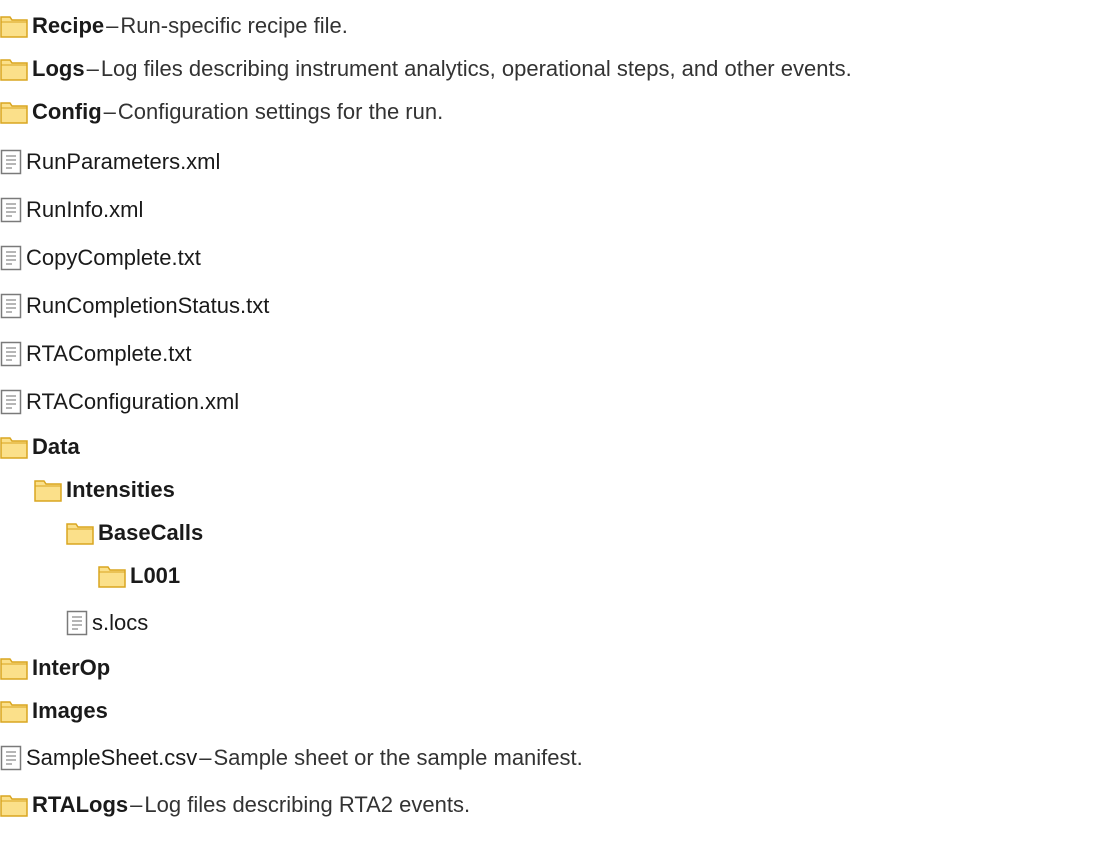 This screenshot has width=1094, height=853. What do you see at coordinates (120, 622) in the screenshot?
I see `item-name: s.locs` at bounding box center [120, 622].